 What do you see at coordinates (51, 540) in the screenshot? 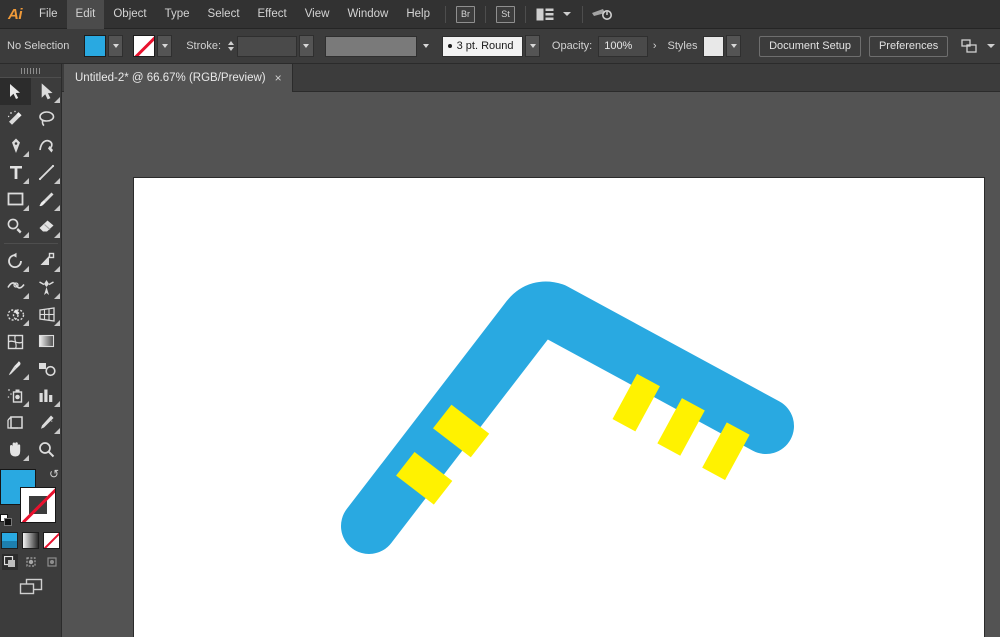
I see `none-mode-button` at bounding box center [51, 540].